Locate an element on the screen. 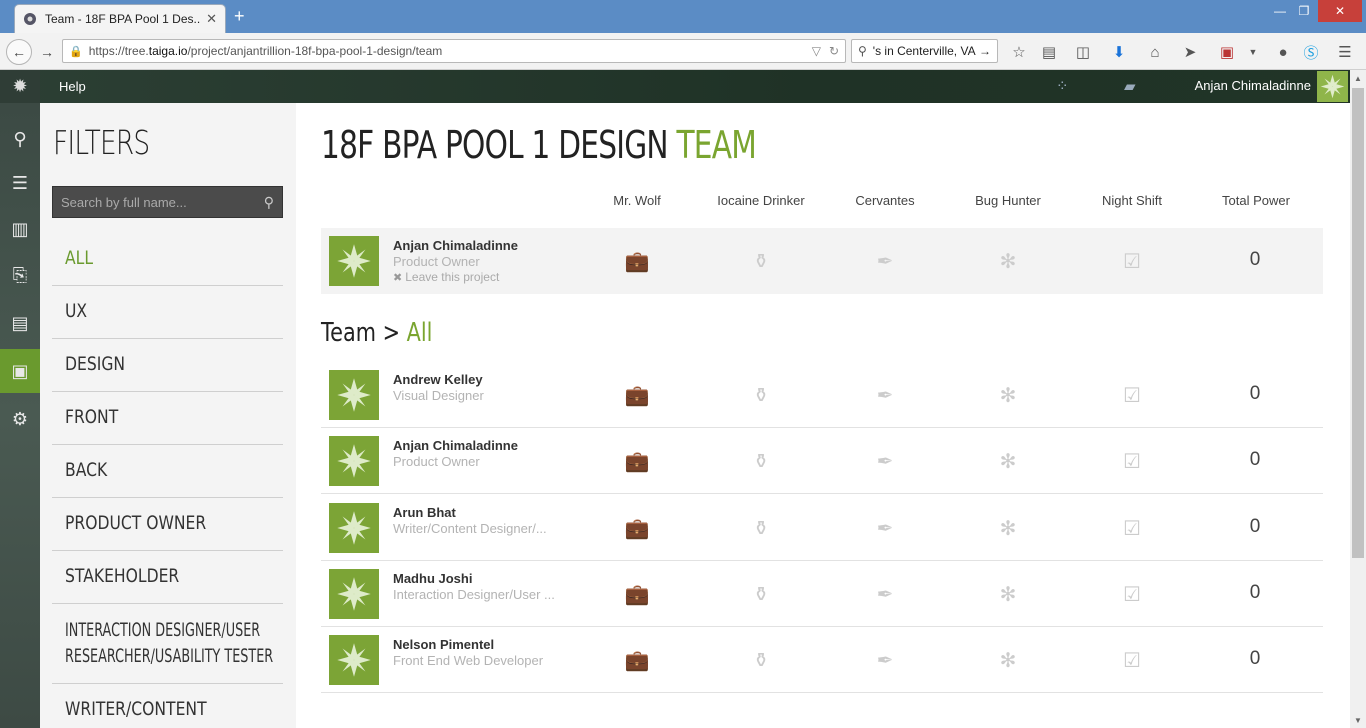  member-row: Anjan Chimaladinne Product Owner 💼 ⚱ ✒ ✻ ☑ 0 is located at coordinates (822, 461).